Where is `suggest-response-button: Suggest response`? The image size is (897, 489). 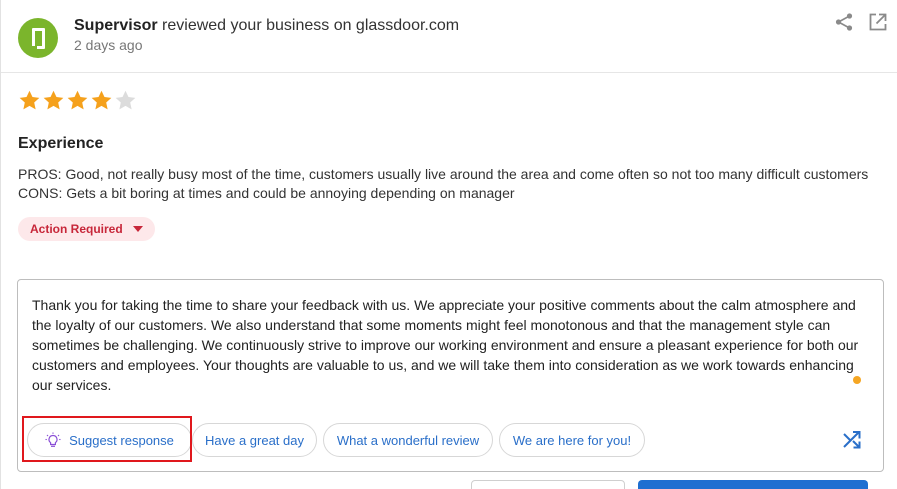
suggest-response-button: Suggest response is located at coordinates (109, 440).